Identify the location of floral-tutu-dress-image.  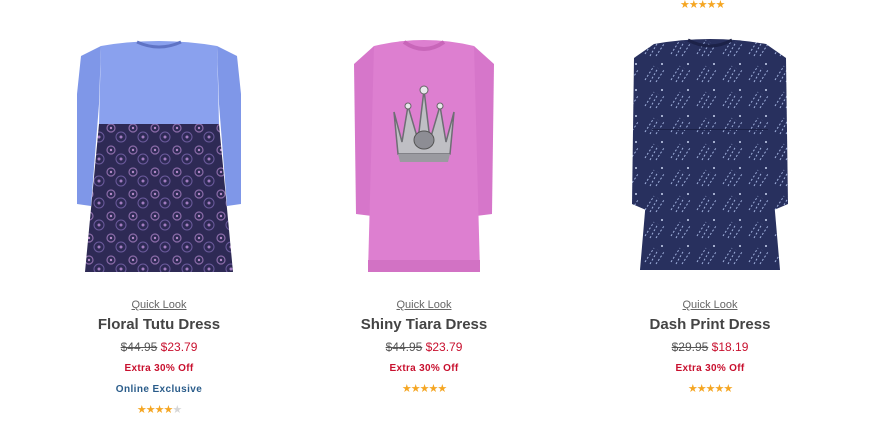
(159, 156).